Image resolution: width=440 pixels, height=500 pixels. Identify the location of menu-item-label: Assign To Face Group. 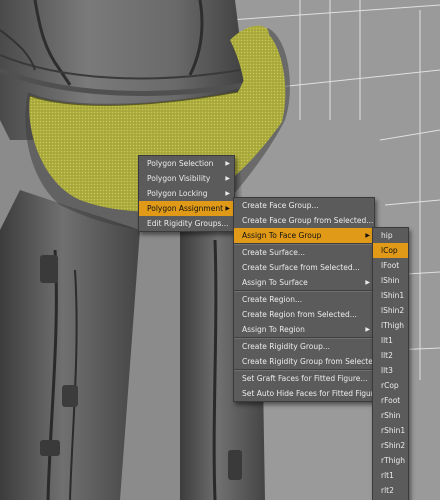
(282, 235).